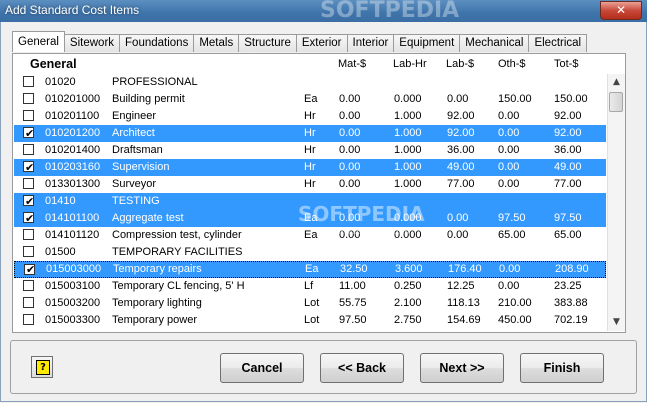 Image resolution: width=647 pixels, height=403 pixels. I want to click on cell-unit: Lot, so click(312, 320).